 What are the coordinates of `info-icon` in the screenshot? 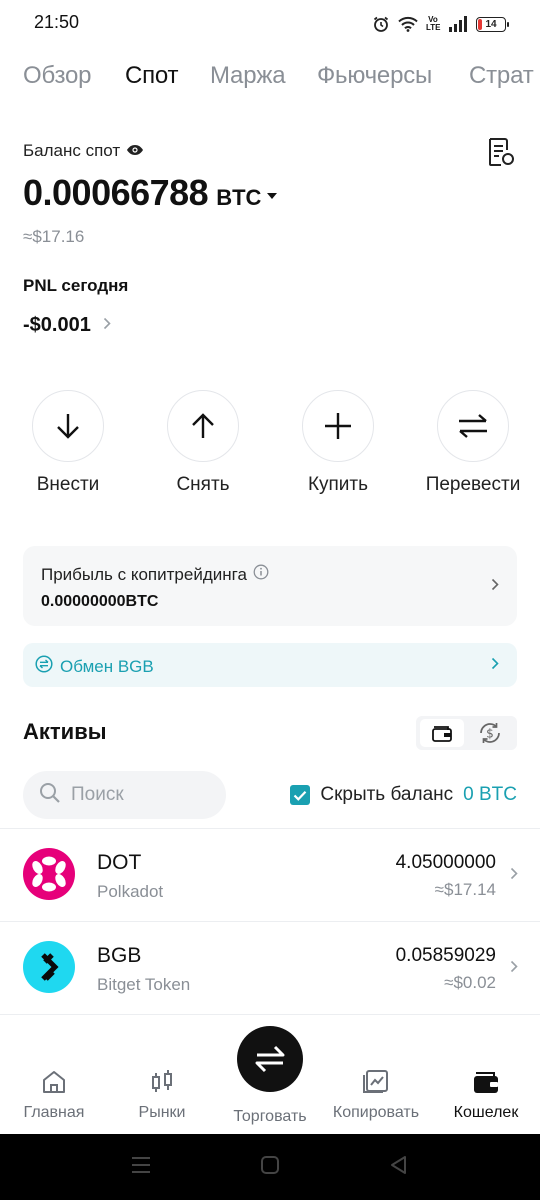 It's located at (261, 574).